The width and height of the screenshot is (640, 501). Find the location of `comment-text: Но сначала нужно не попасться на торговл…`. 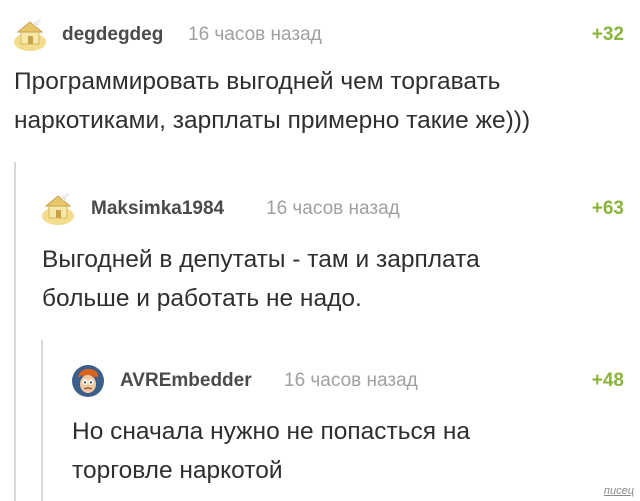

comment-text: Но сначала нужно не попасться на торговл… is located at coordinates (271, 451).